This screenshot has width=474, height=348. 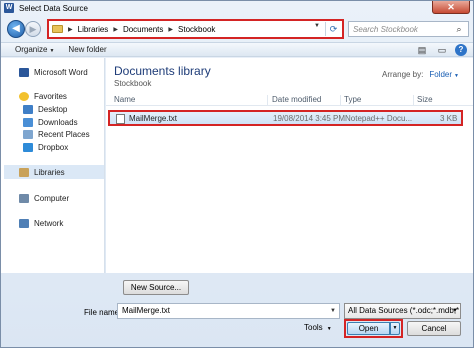 I want to click on file-name: MailMerge.txt, so click(x=153, y=118).